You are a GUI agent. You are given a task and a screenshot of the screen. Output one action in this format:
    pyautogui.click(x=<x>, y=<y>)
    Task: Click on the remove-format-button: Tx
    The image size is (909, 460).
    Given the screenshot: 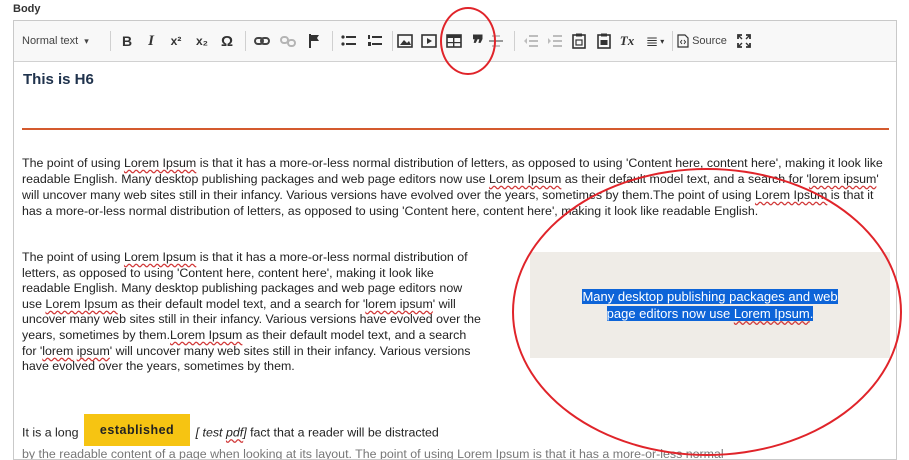 What is the action you would take?
    pyautogui.click(x=627, y=41)
    